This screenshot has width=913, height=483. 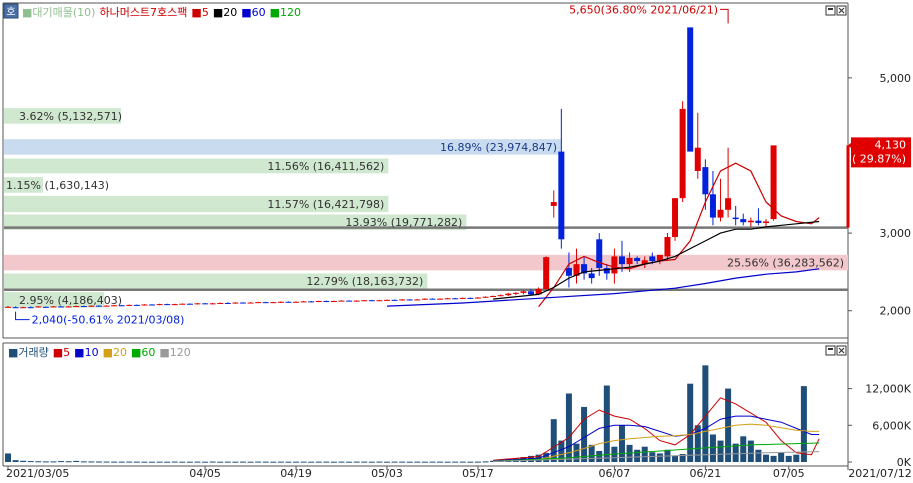 I want to click on y-tick-label: 5,000, so click(x=896, y=78).